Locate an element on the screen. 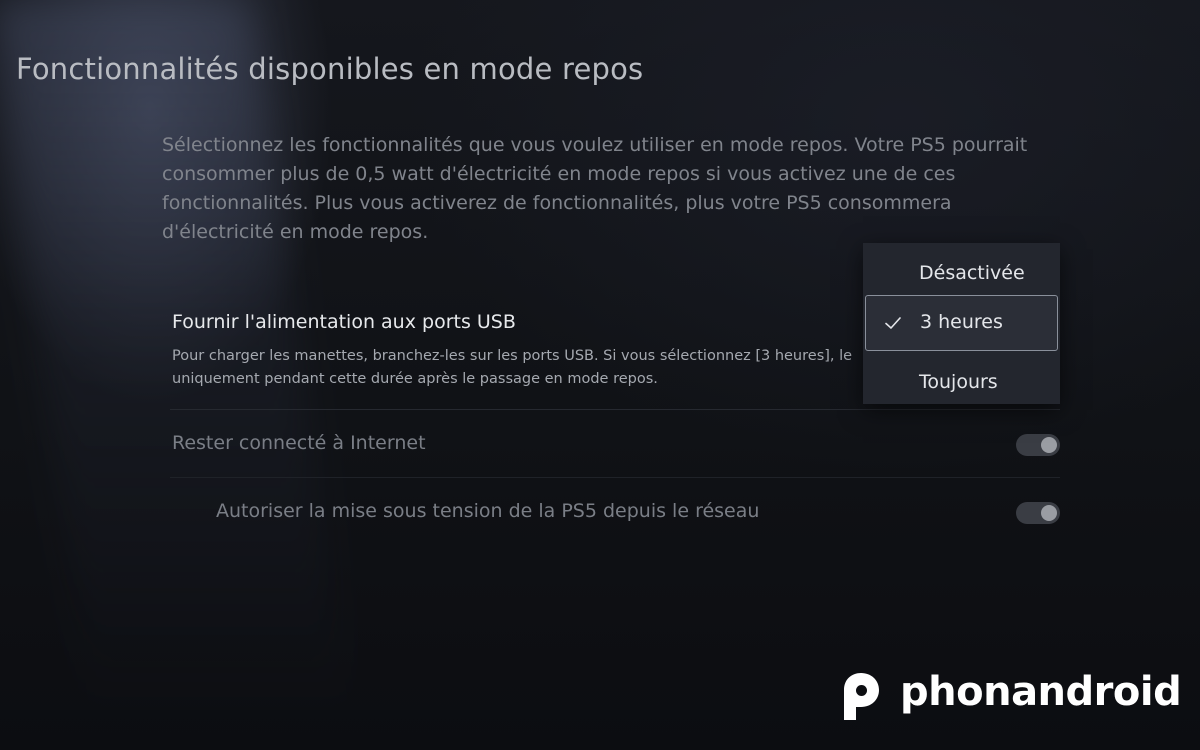 The height and width of the screenshot is (750, 1200). dropdown-option-toujours: Toujours is located at coordinates (961, 382).